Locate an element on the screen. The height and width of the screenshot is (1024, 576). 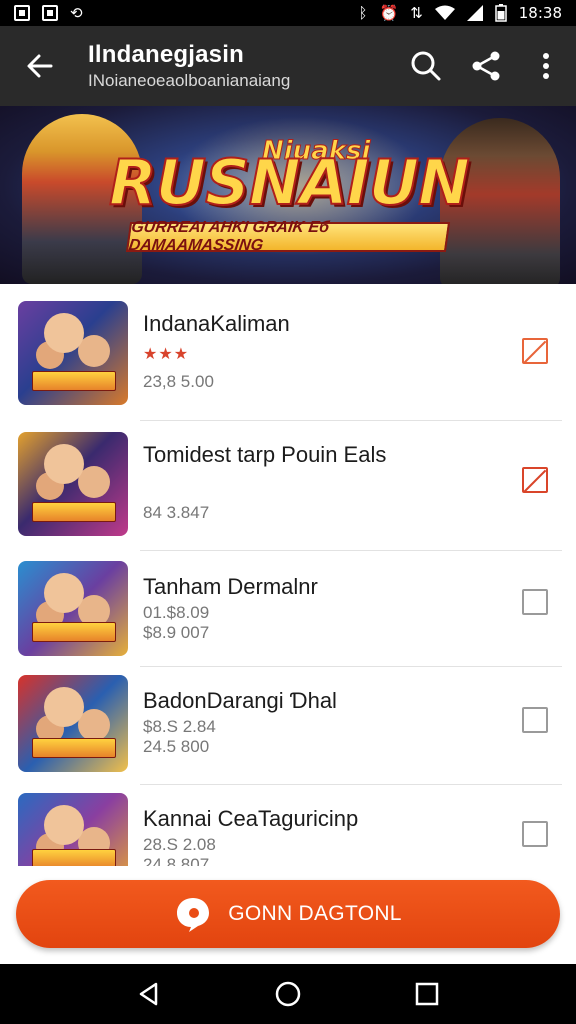
list-item: BadonDarangi Ɗhal $8.S 2.84 24.5 800 is located at coordinates (288, 726).